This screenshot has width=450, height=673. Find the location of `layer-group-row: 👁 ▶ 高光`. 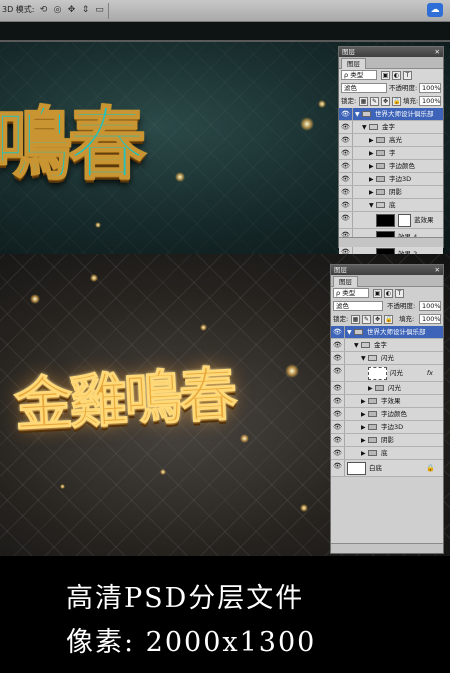

layer-group-row: 👁 ▶ 高光 is located at coordinates (391, 140).